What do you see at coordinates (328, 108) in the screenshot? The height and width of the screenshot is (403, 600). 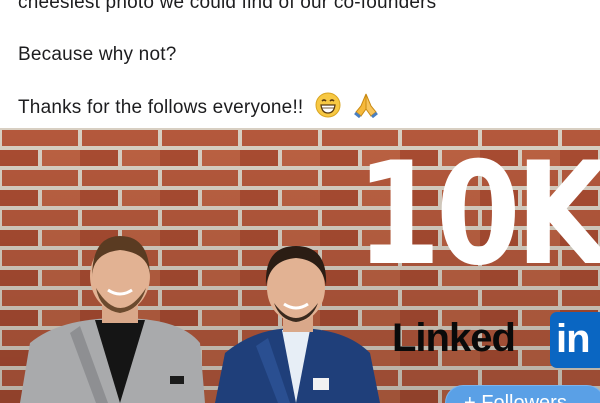 I see `grinning-face-icon` at bounding box center [328, 108].